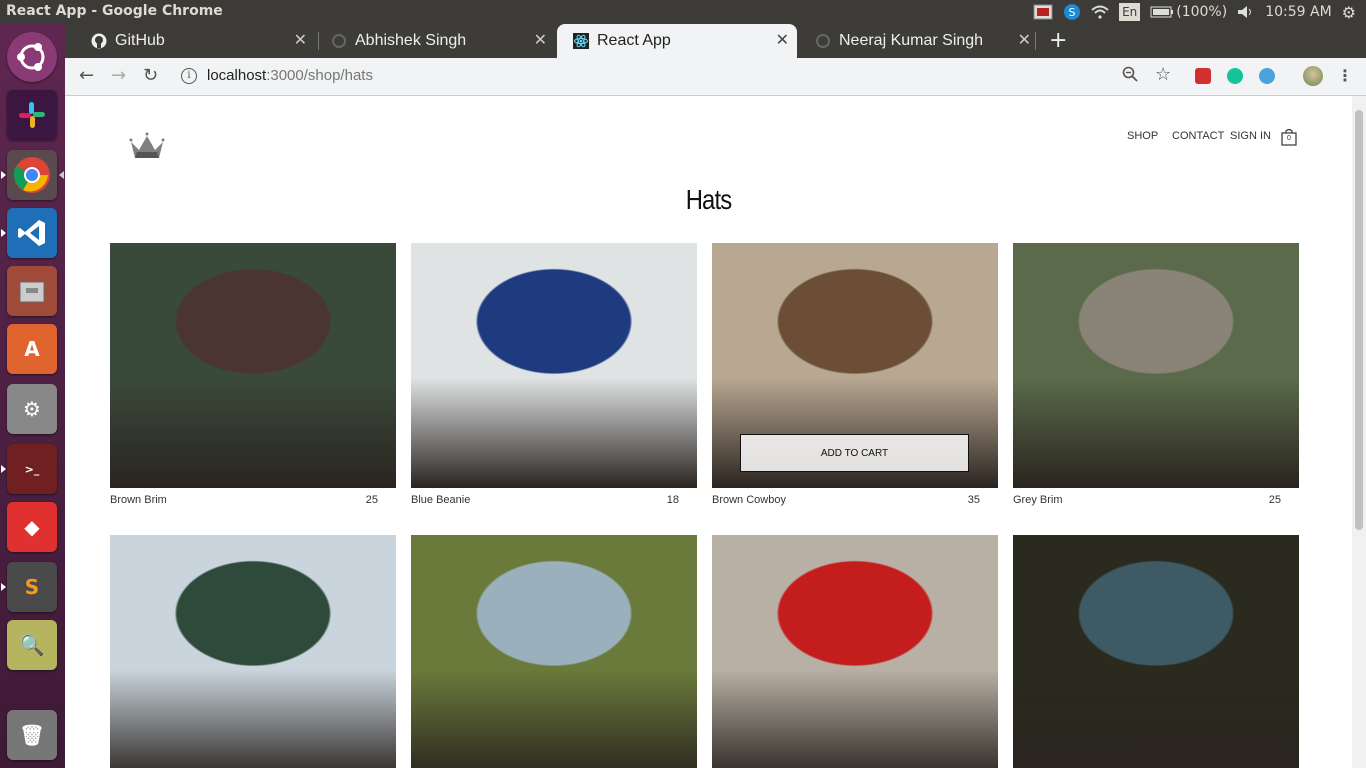 The image size is (1366, 768). Describe the element at coordinates (32, 57) in the screenshot. I see `ubuntu-dash-icon` at that location.